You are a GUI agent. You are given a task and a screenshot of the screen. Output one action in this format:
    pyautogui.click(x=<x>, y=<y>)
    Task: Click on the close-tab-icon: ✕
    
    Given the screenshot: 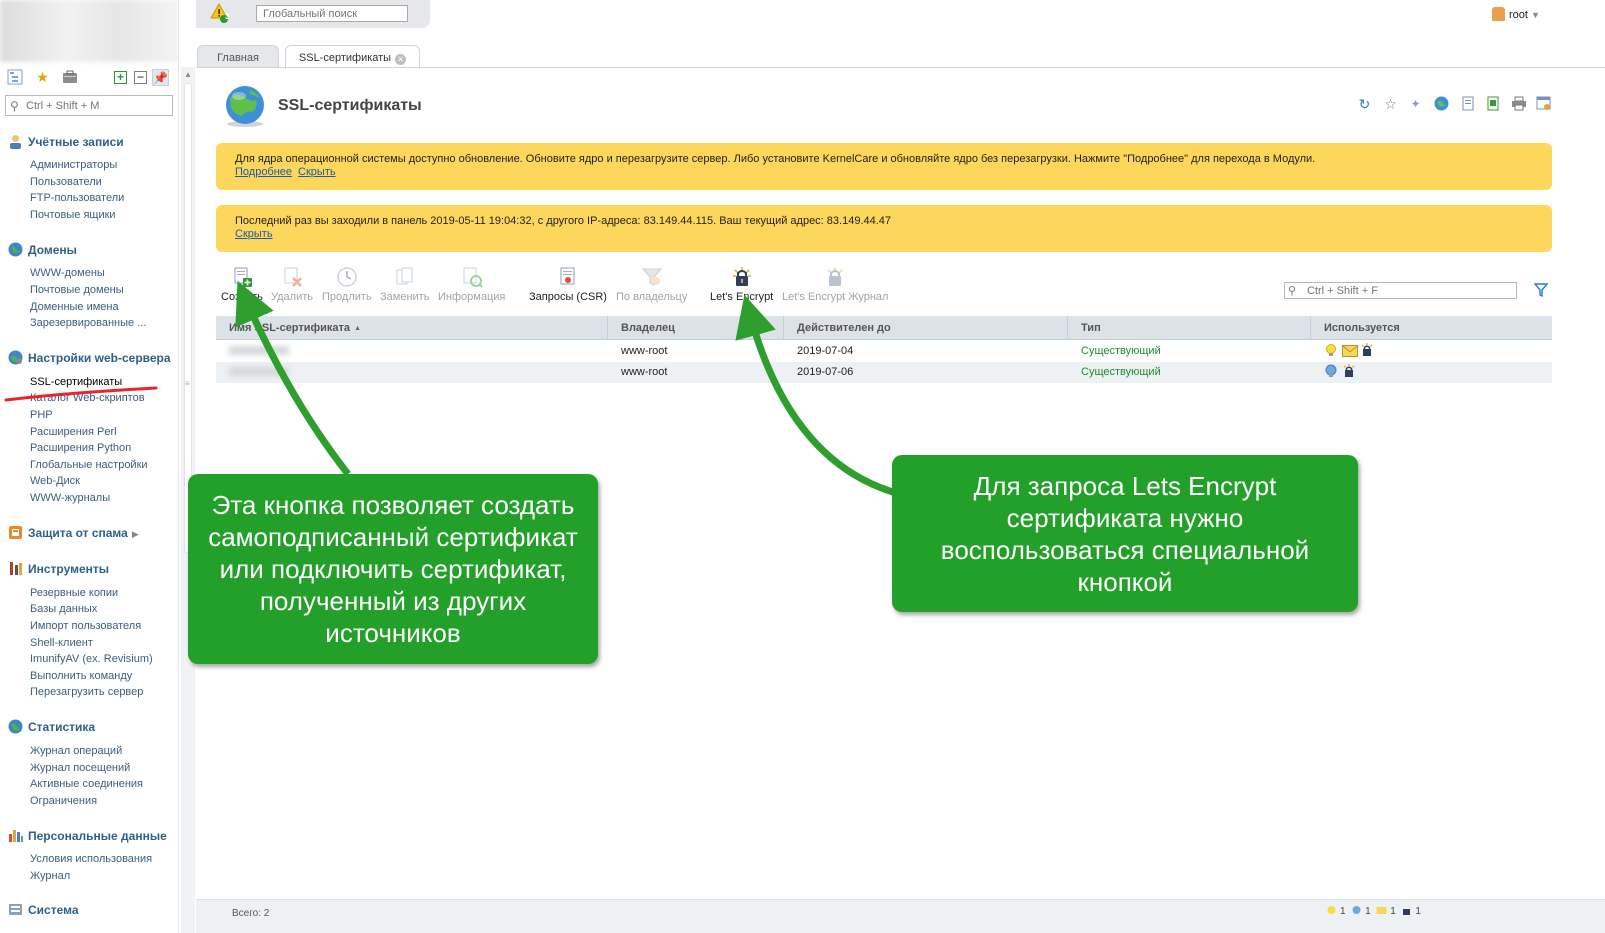 What is the action you would take?
    pyautogui.click(x=401, y=59)
    